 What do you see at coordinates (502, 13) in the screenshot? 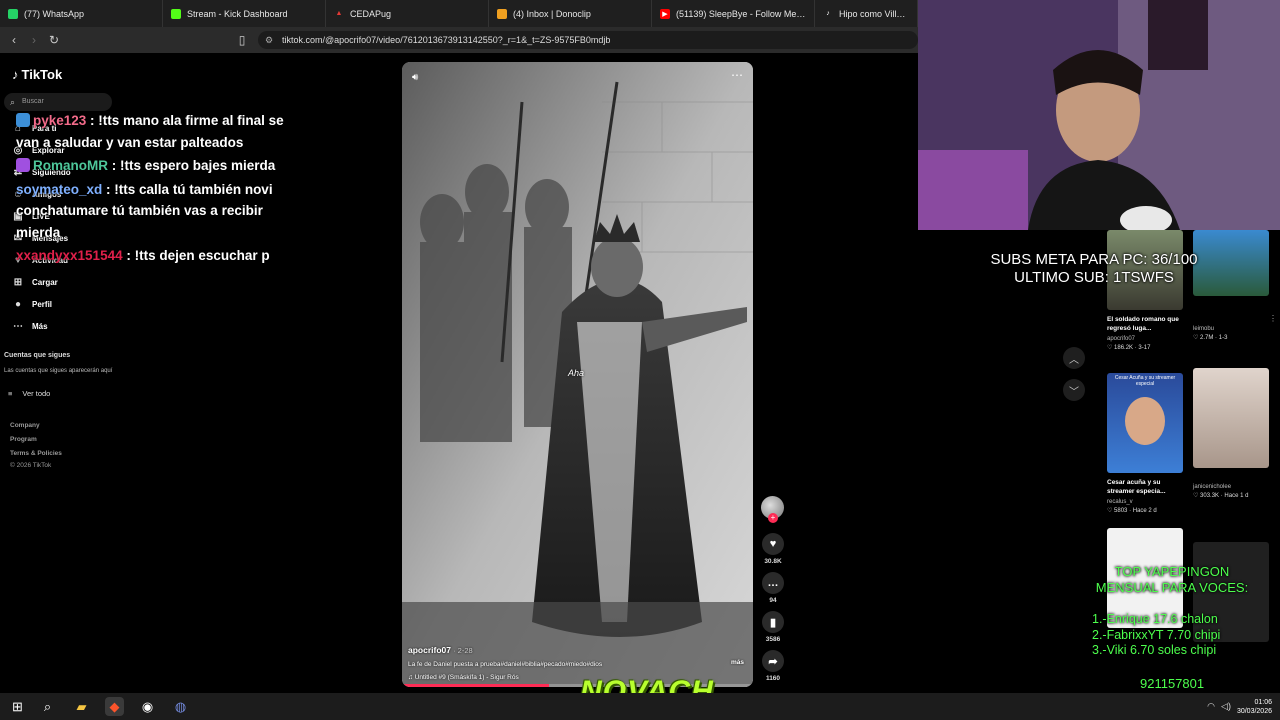
I see `donoclip-icon` at bounding box center [502, 13].